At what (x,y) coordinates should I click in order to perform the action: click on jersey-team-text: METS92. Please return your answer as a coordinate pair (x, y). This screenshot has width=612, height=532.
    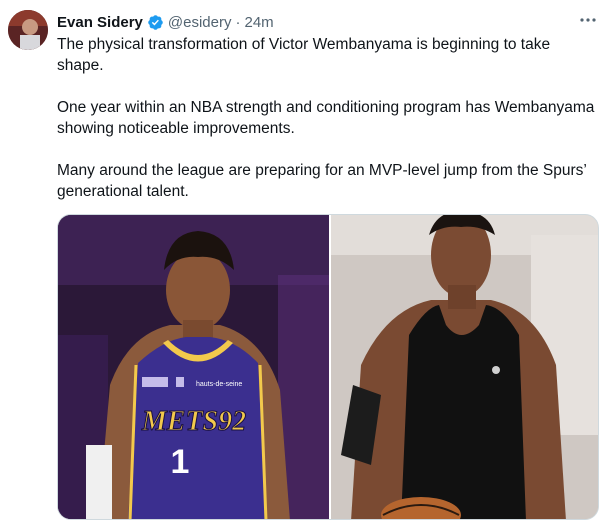
    Looking at the image, I should click on (193, 421).